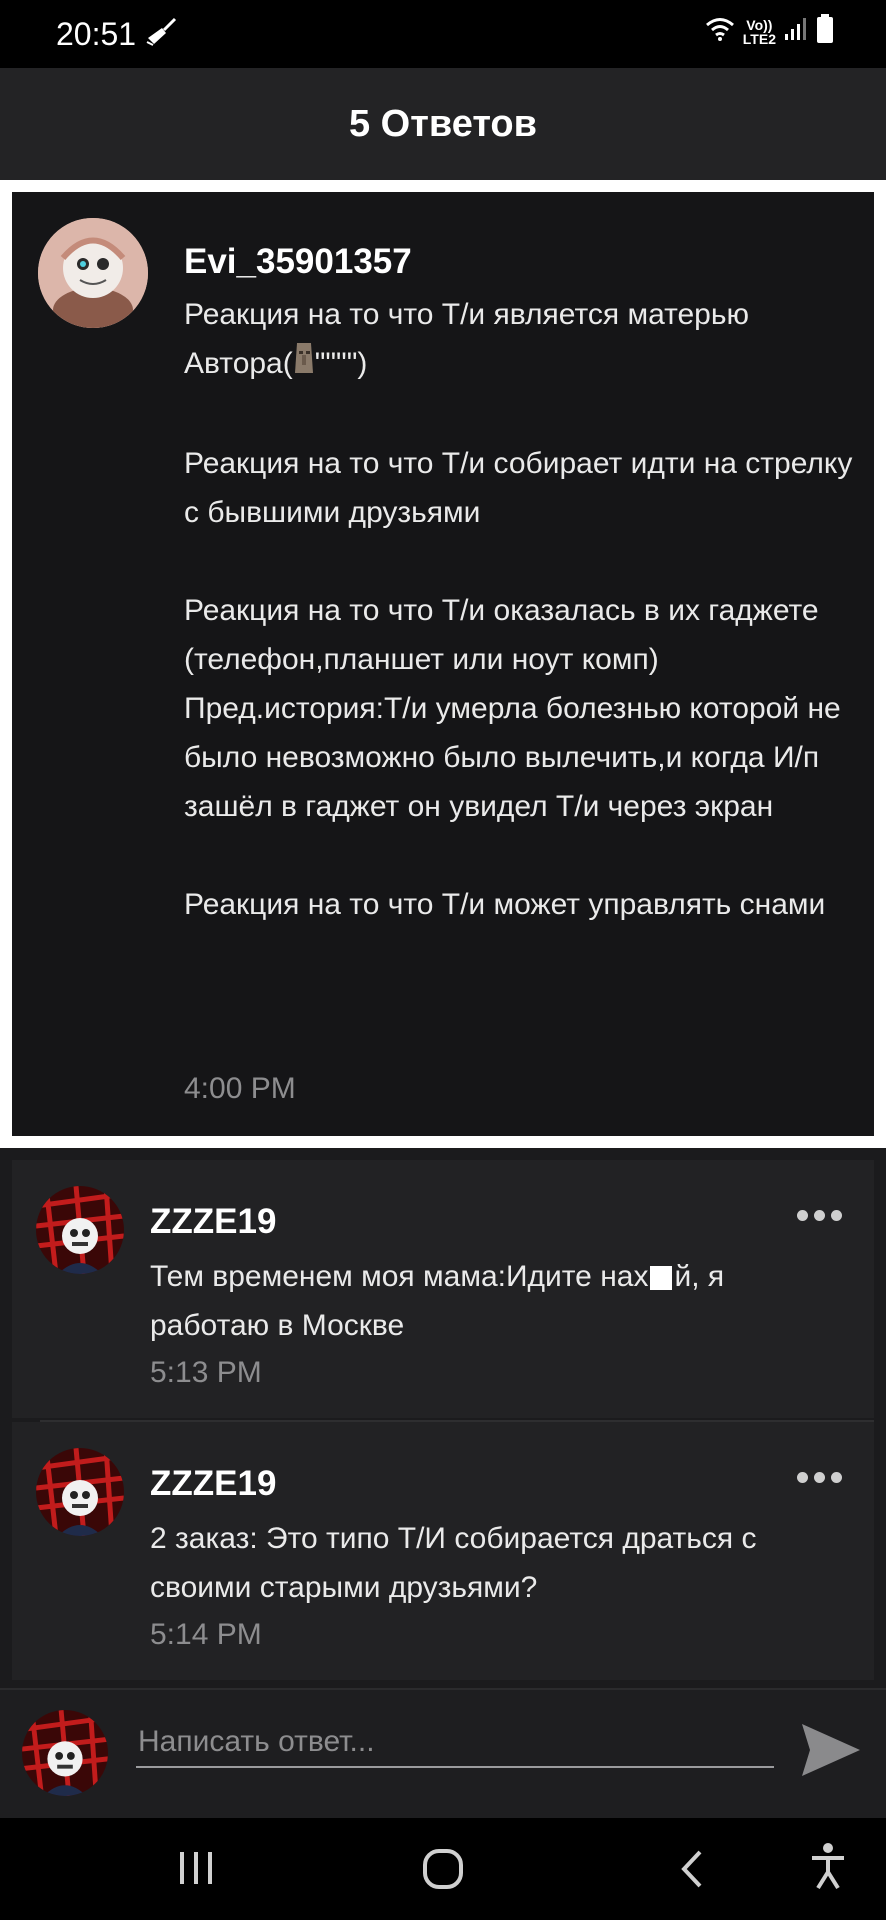 Image resolution: width=886 pixels, height=1920 pixels. Describe the element at coordinates (831, 1752) in the screenshot. I see `send-icon` at that location.